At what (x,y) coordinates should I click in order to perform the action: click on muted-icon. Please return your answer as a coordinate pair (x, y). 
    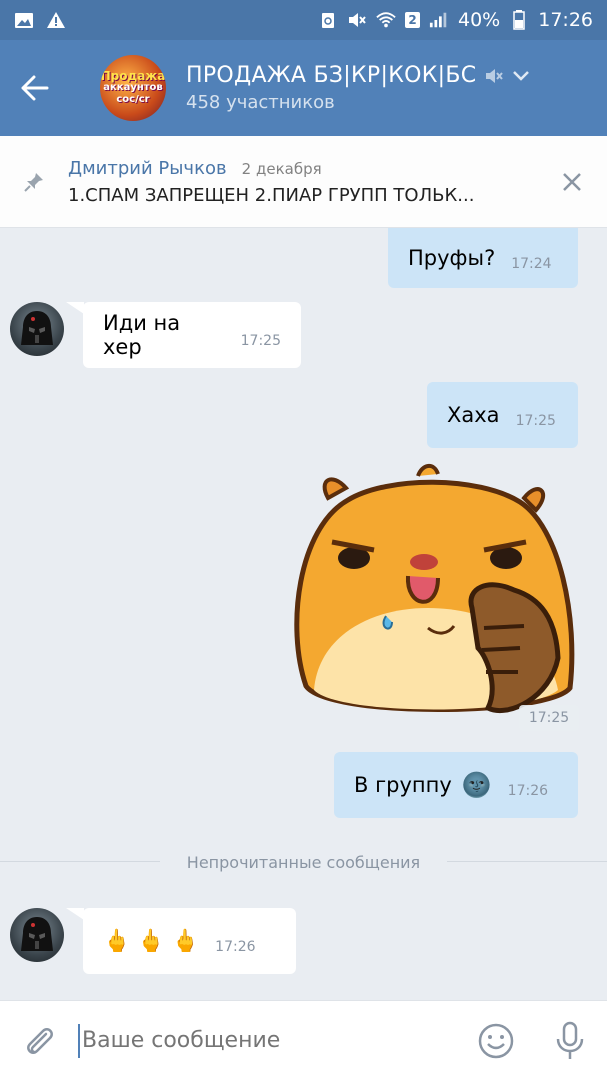
    Looking at the image, I should click on (495, 75).